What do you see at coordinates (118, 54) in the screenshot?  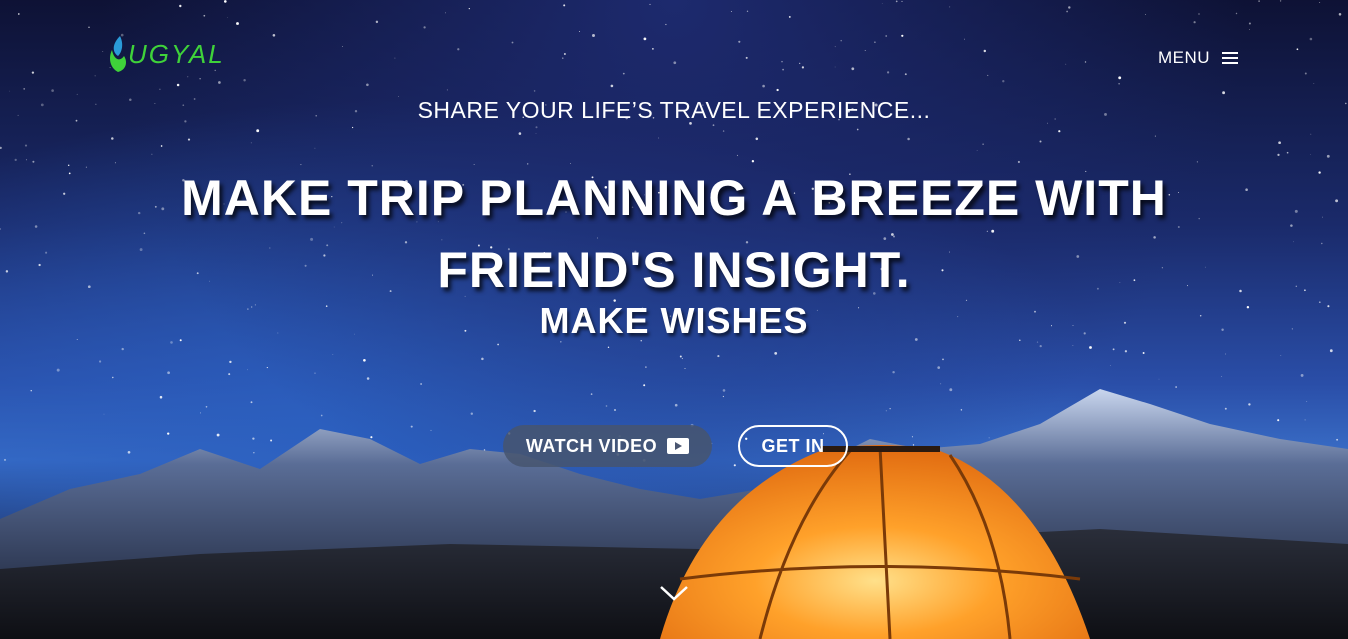 I see `leaf-icon` at bounding box center [118, 54].